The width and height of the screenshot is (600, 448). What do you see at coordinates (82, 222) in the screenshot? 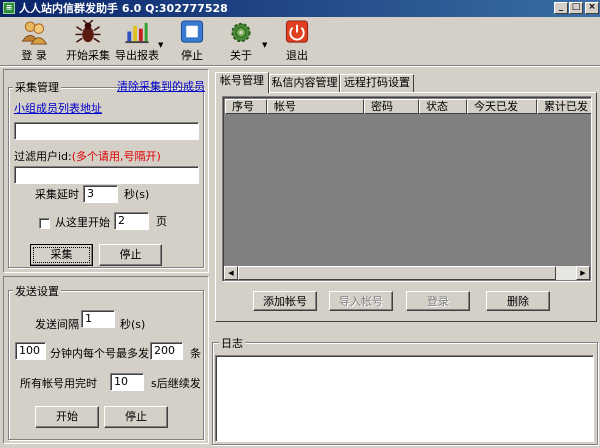
I see `start-here-label: 从这里开始` at bounding box center [82, 222].